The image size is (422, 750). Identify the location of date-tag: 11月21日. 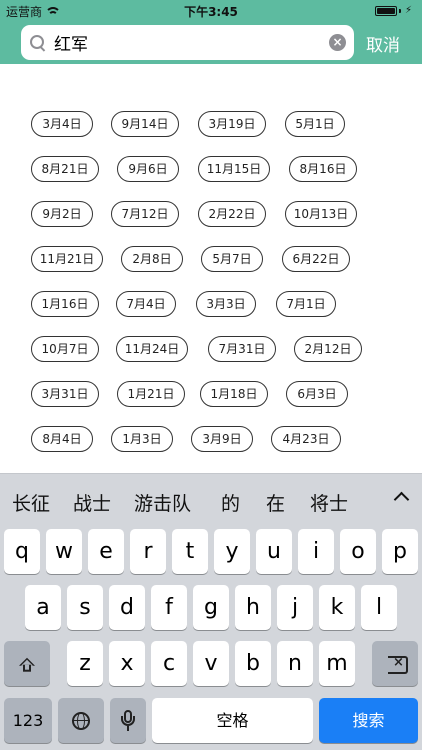
(67, 259).